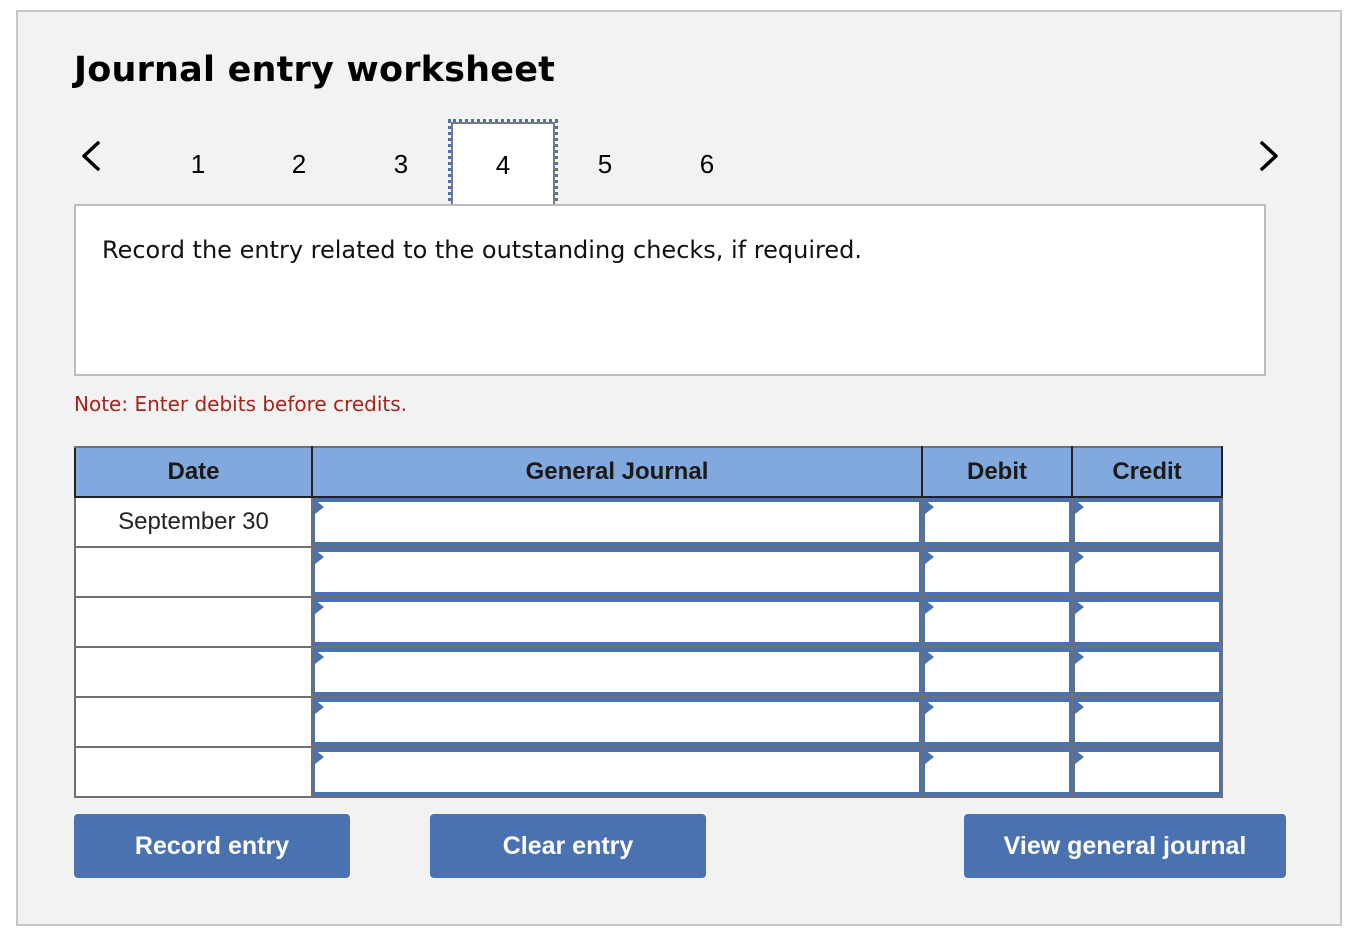 Image resolution: width=1368 pixels, height=934 pixels. I want to click on chevron-right-icon, so click(1269, 156).